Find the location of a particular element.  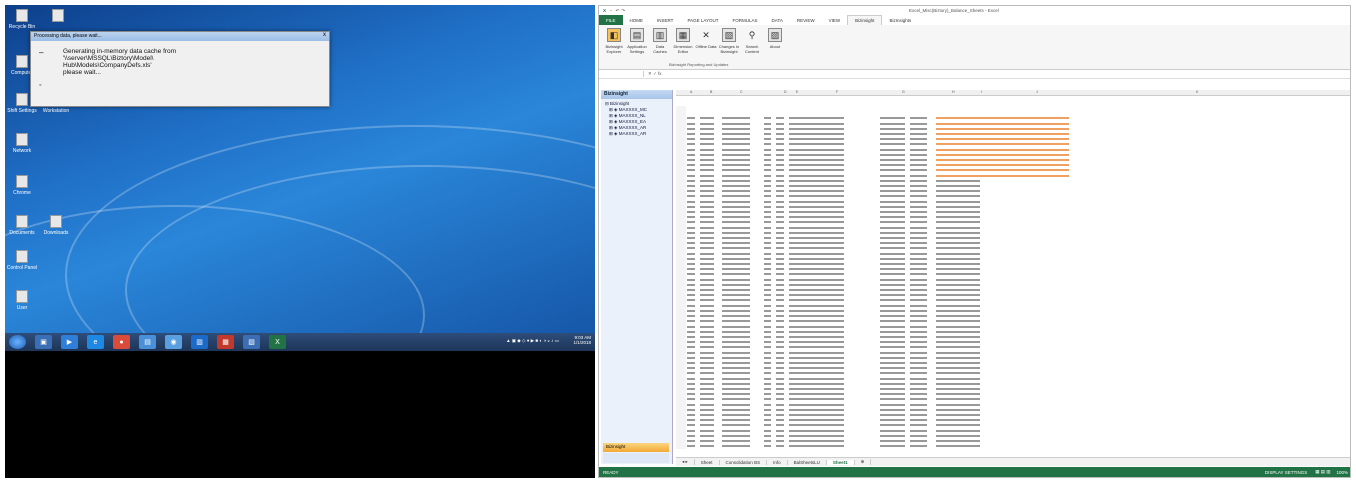

view-icon: ▦ ▤ ▥ is located at coordinates (1322, 472).